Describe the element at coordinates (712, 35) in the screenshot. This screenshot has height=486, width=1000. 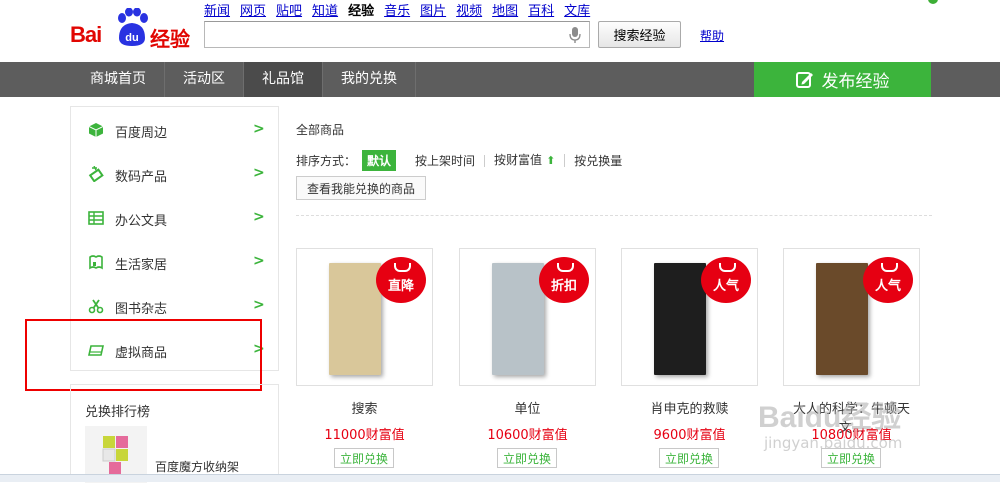
I see `help-link: 帮助` at that location.